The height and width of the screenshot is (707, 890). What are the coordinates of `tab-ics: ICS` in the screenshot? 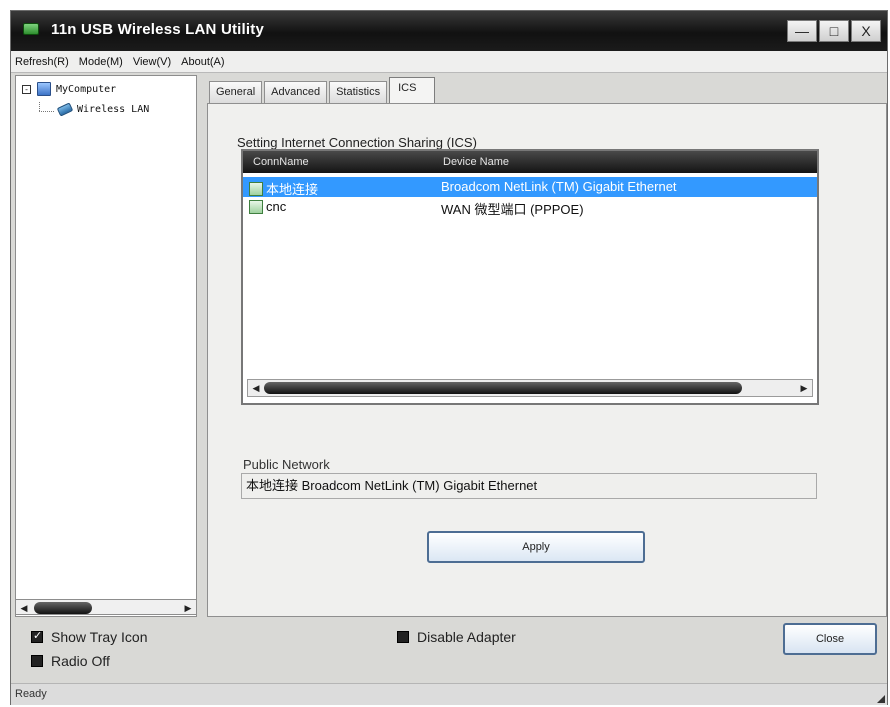 It's located at (412, 90).